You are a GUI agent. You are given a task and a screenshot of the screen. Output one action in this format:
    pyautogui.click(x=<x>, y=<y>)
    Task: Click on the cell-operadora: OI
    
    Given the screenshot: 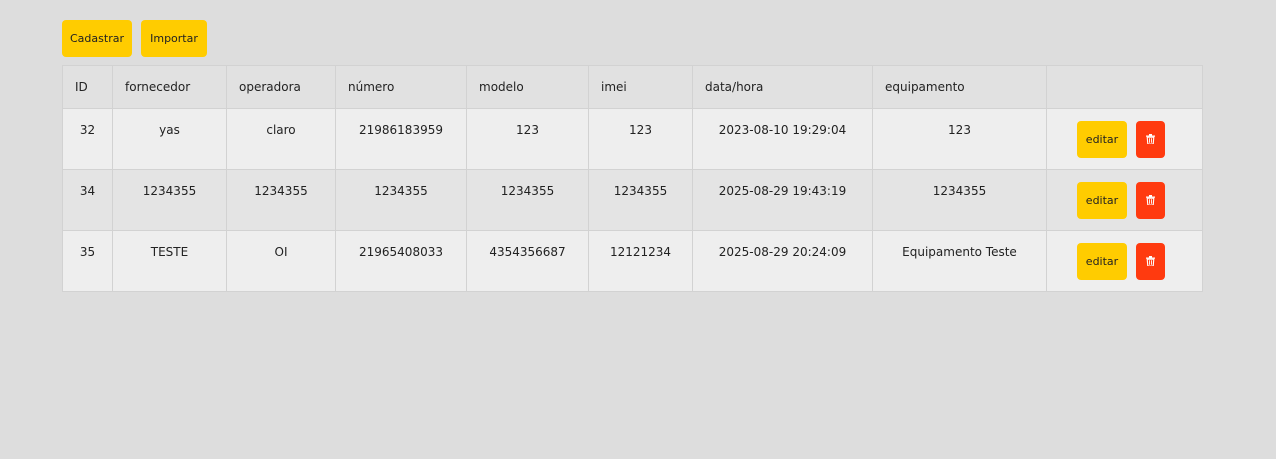 What is the action you would take?
    pyautogui.click(x=281, y=261)
    